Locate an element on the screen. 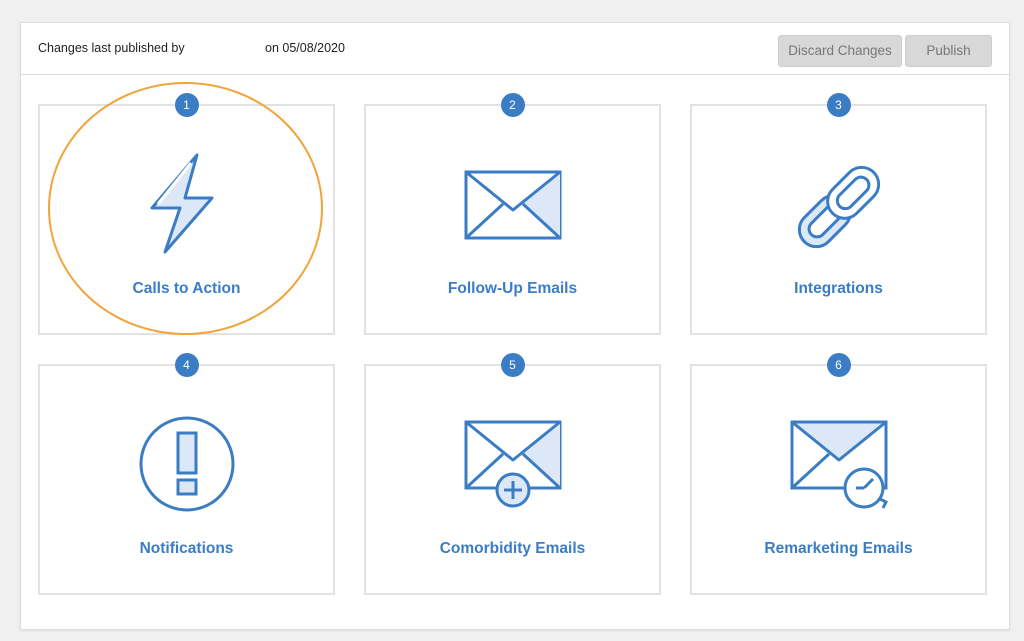  card-comorbidity-emails: 5 Comorbidity Emails is located at coordinates (512, 474).